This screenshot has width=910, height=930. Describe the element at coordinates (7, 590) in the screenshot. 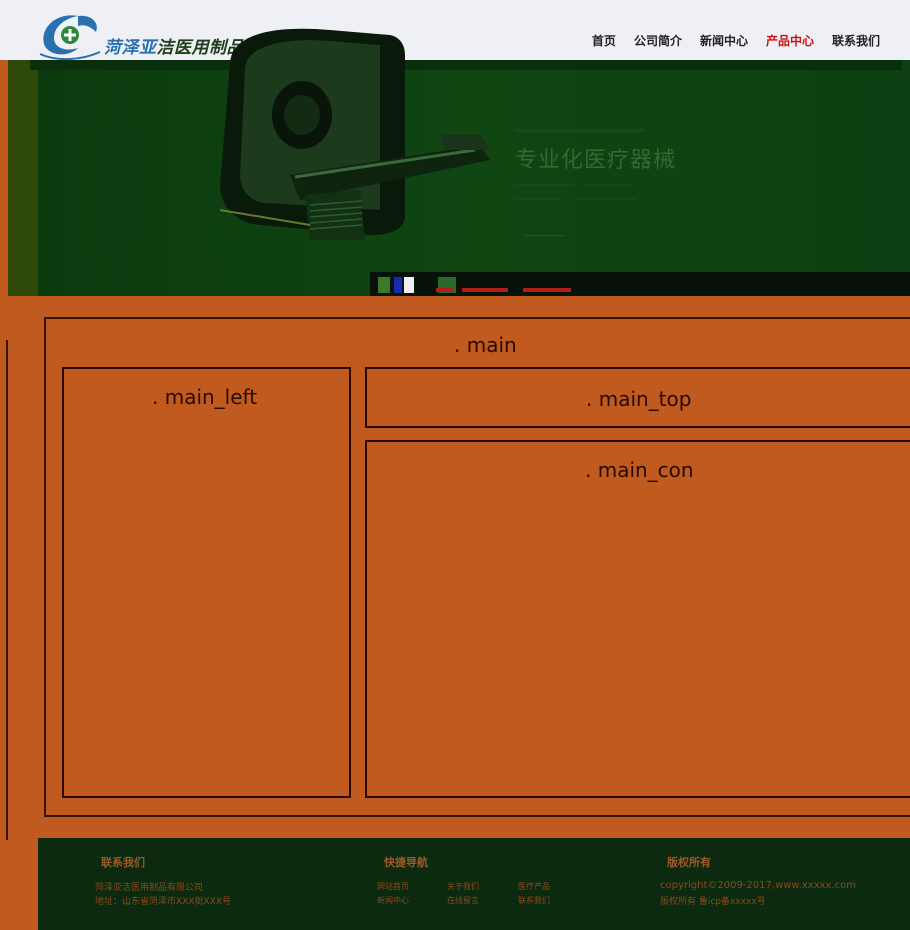

I see `page-left-edge` at that location.